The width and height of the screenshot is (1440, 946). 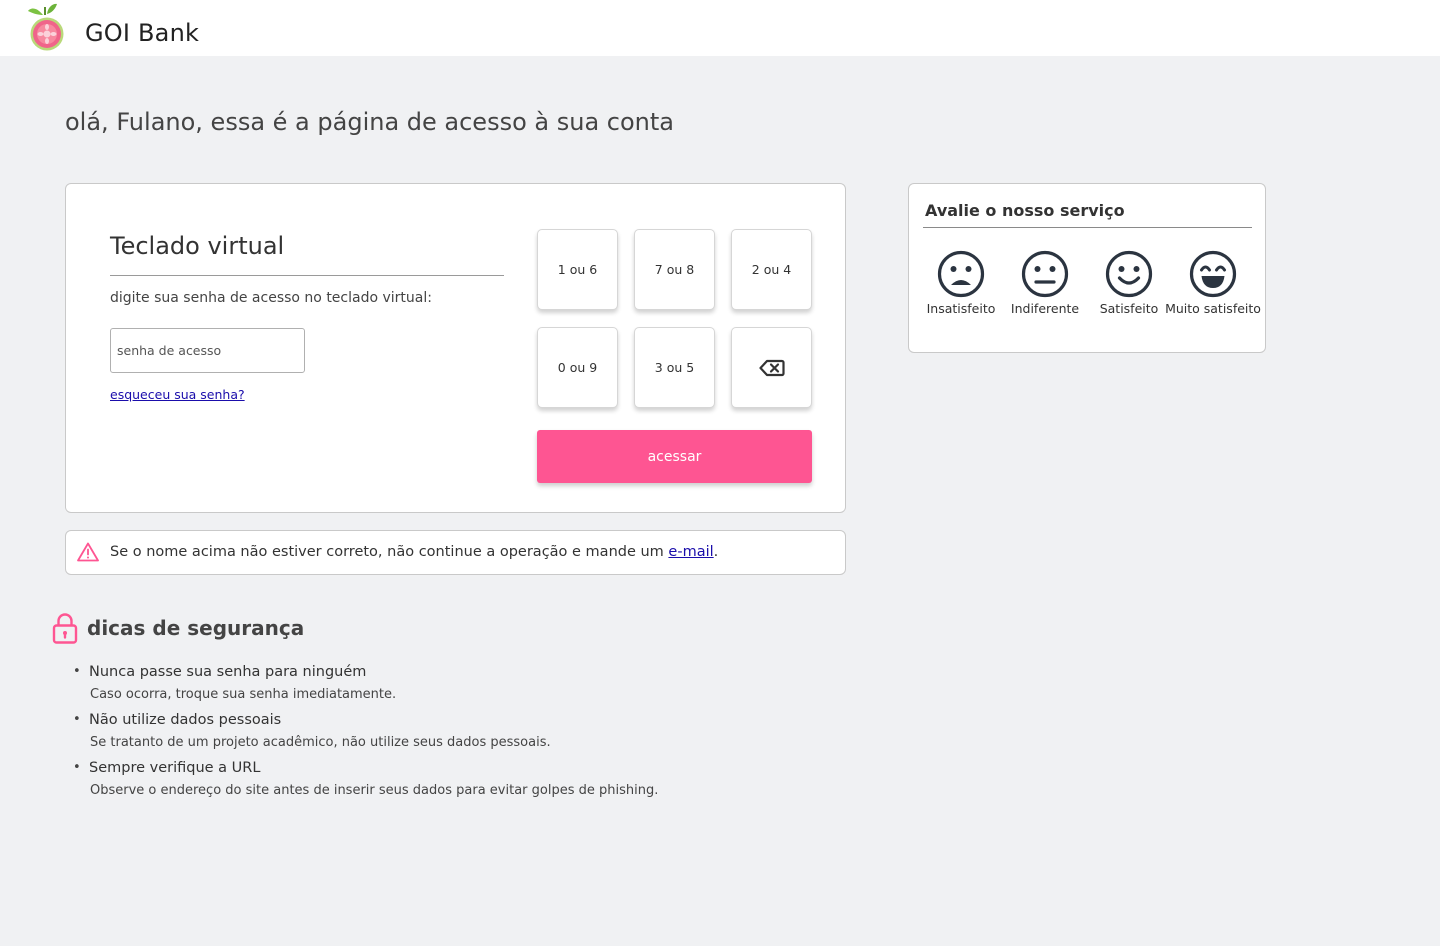 I want to click on tip-title: Sempre verifique a URL, so click(x=175, y=768).